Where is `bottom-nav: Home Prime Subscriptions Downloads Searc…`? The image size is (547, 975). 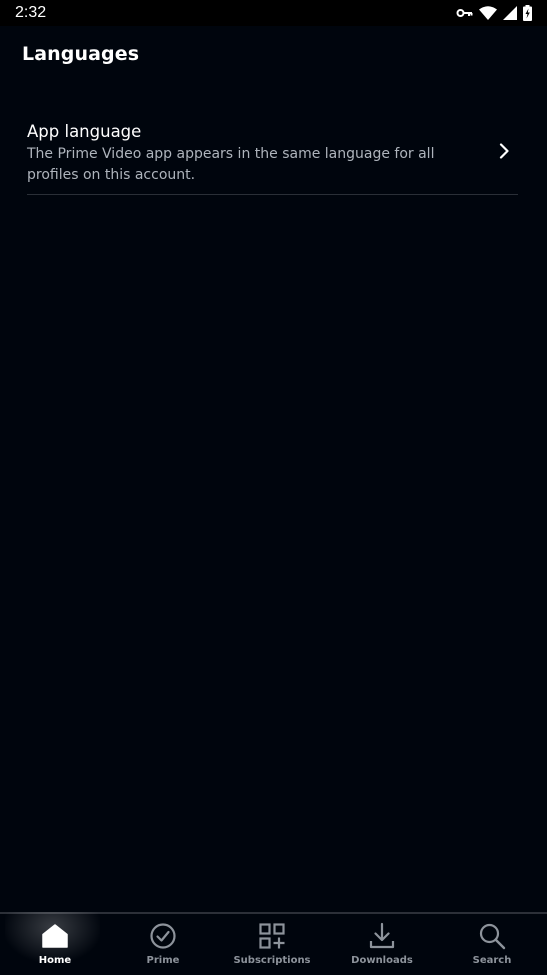
bottom-nav: Home Prime Subscriptions Downloads Searc… is located at coordinates (273, 943).